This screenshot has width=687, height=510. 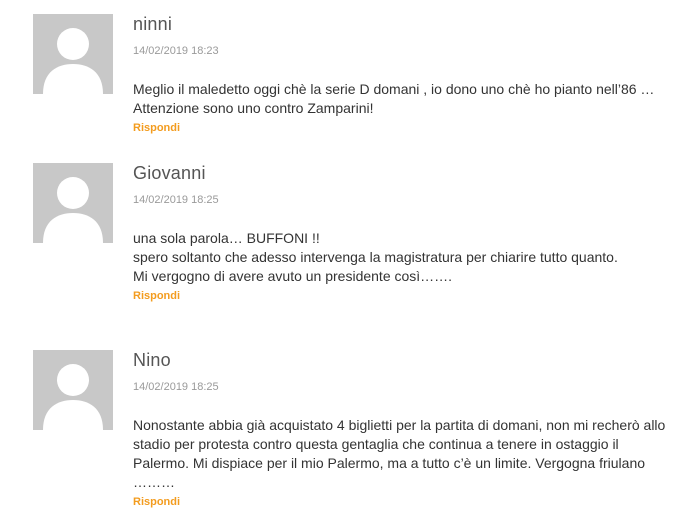 I want to click on comment-author: Nino, so click(x=152, y=360).